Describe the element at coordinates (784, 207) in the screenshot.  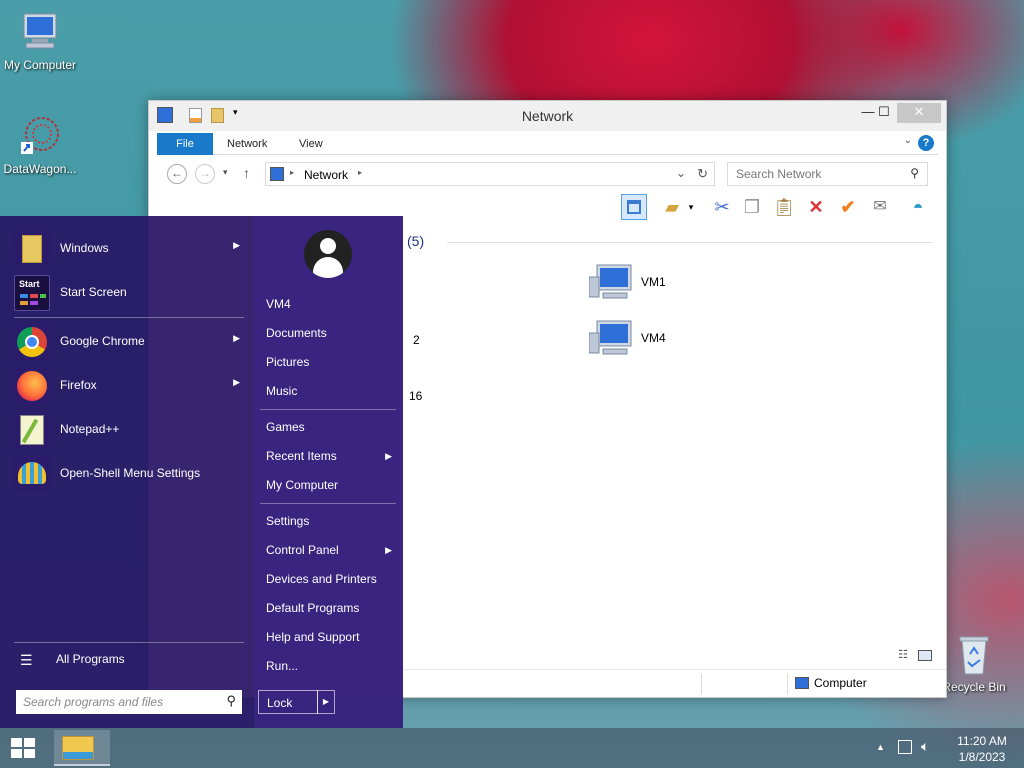
I see `paste-icon: 📋︎` at that location.